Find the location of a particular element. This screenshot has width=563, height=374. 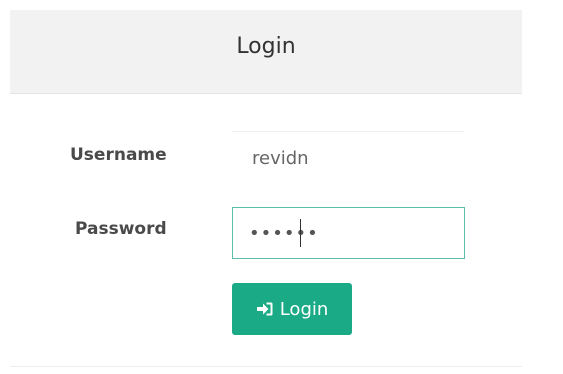

password-input is located at coordinates (348, 233).